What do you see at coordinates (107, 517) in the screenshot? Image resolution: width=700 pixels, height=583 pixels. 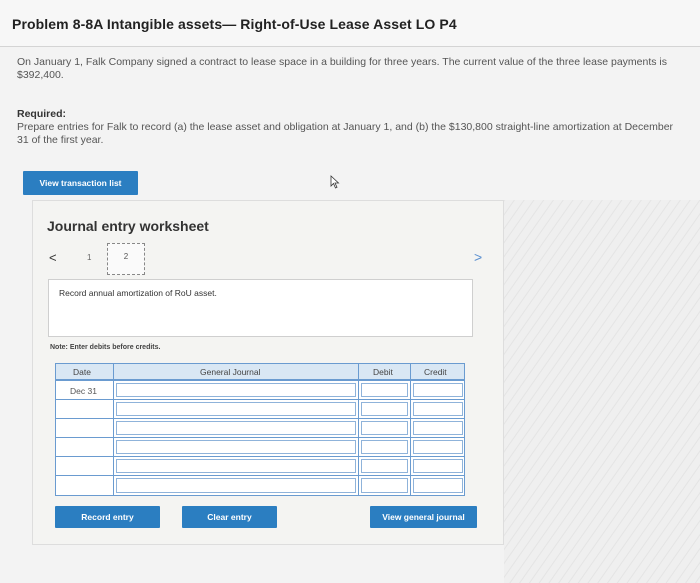 I see `record-entry-button: Record entry` at bounding box center [107, 517].